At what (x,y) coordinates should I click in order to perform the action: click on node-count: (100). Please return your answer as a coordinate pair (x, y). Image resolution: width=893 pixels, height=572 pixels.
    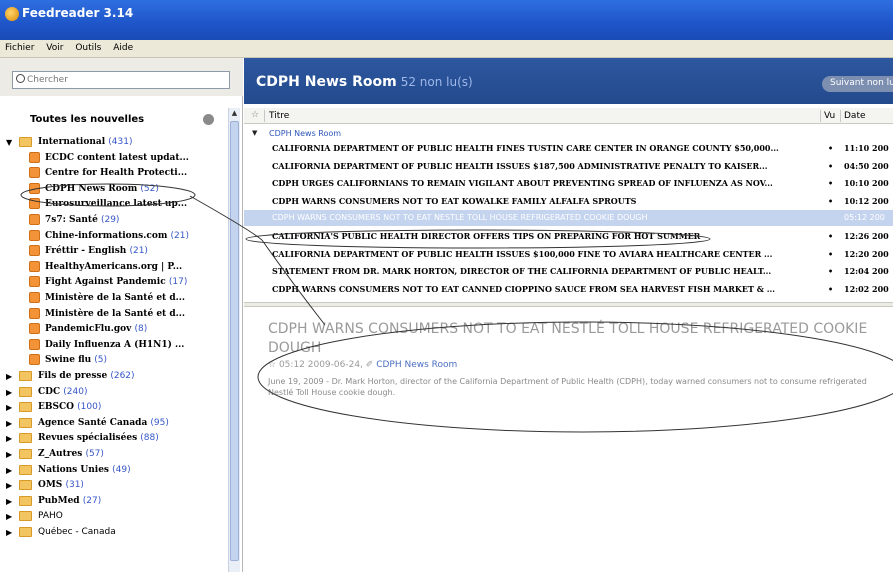
    Looking at the image, I should click on (89, 407).